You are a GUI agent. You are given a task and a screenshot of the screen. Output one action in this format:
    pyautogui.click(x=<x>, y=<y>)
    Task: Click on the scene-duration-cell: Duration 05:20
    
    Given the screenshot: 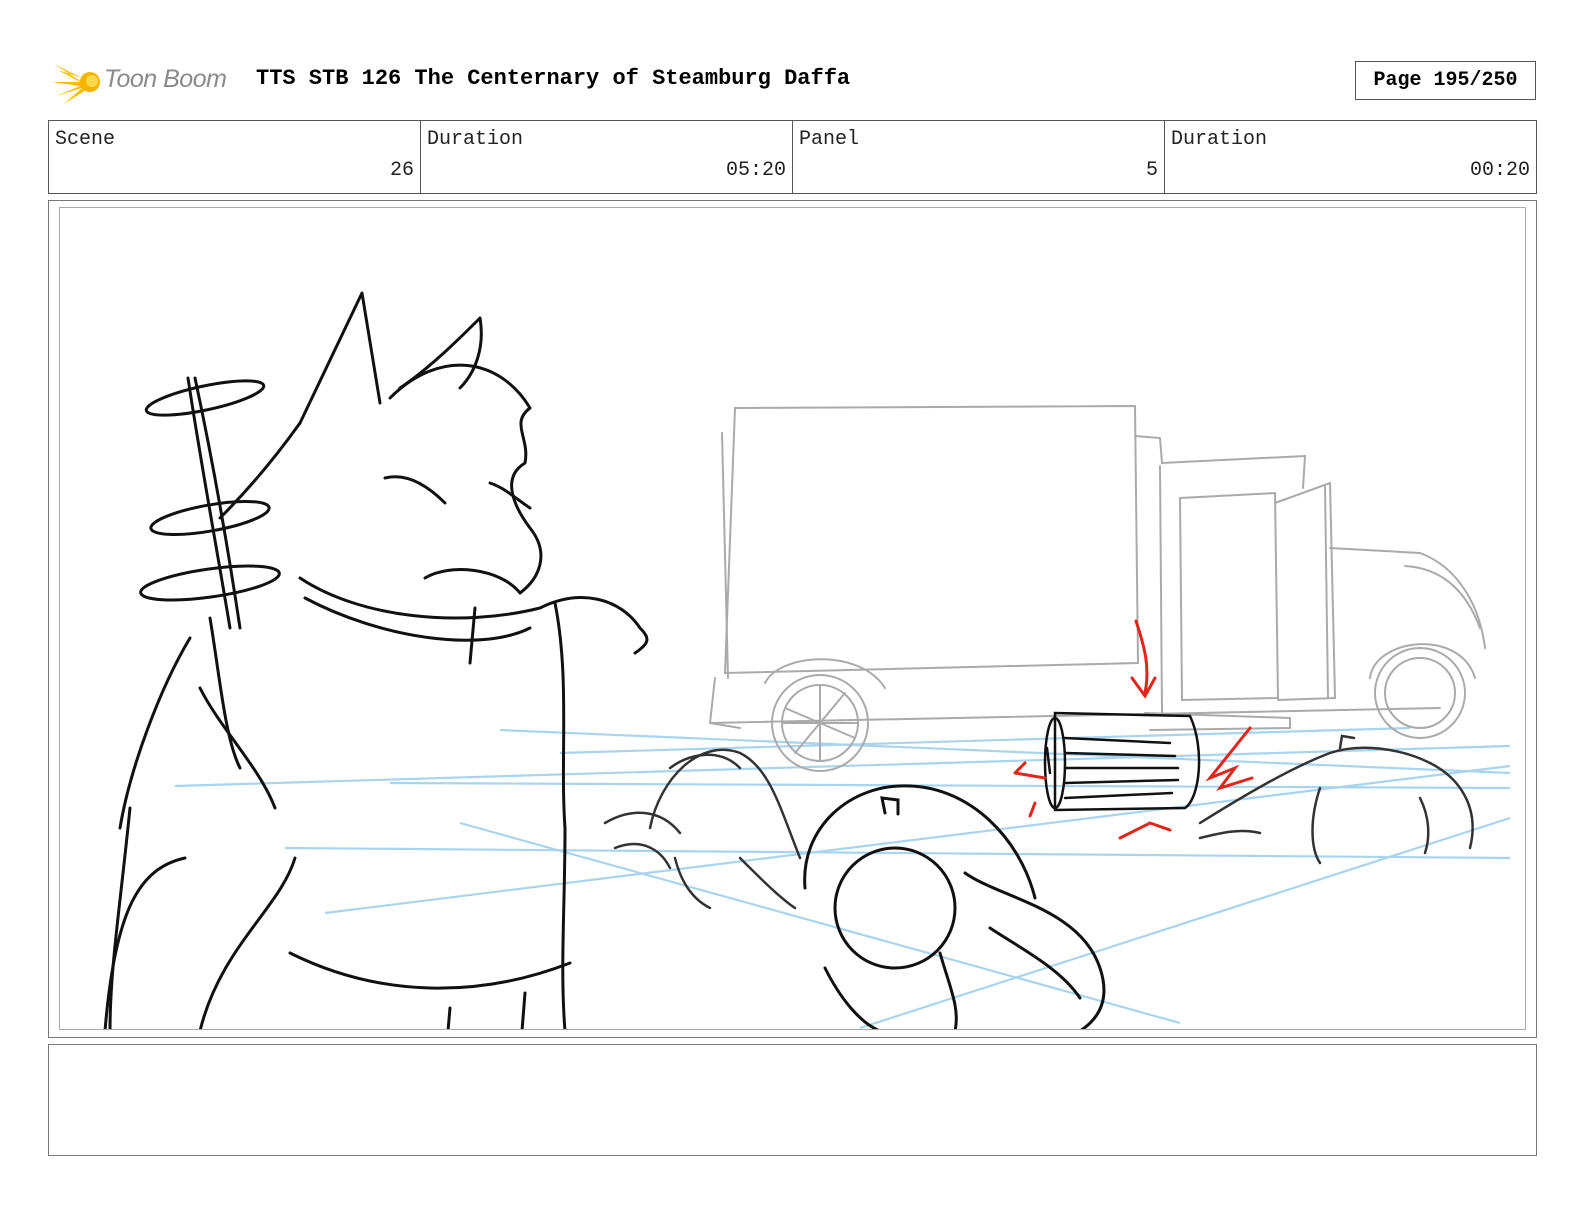 What is the action you would take?
    pyautogui.click(x=607, y=157)
    